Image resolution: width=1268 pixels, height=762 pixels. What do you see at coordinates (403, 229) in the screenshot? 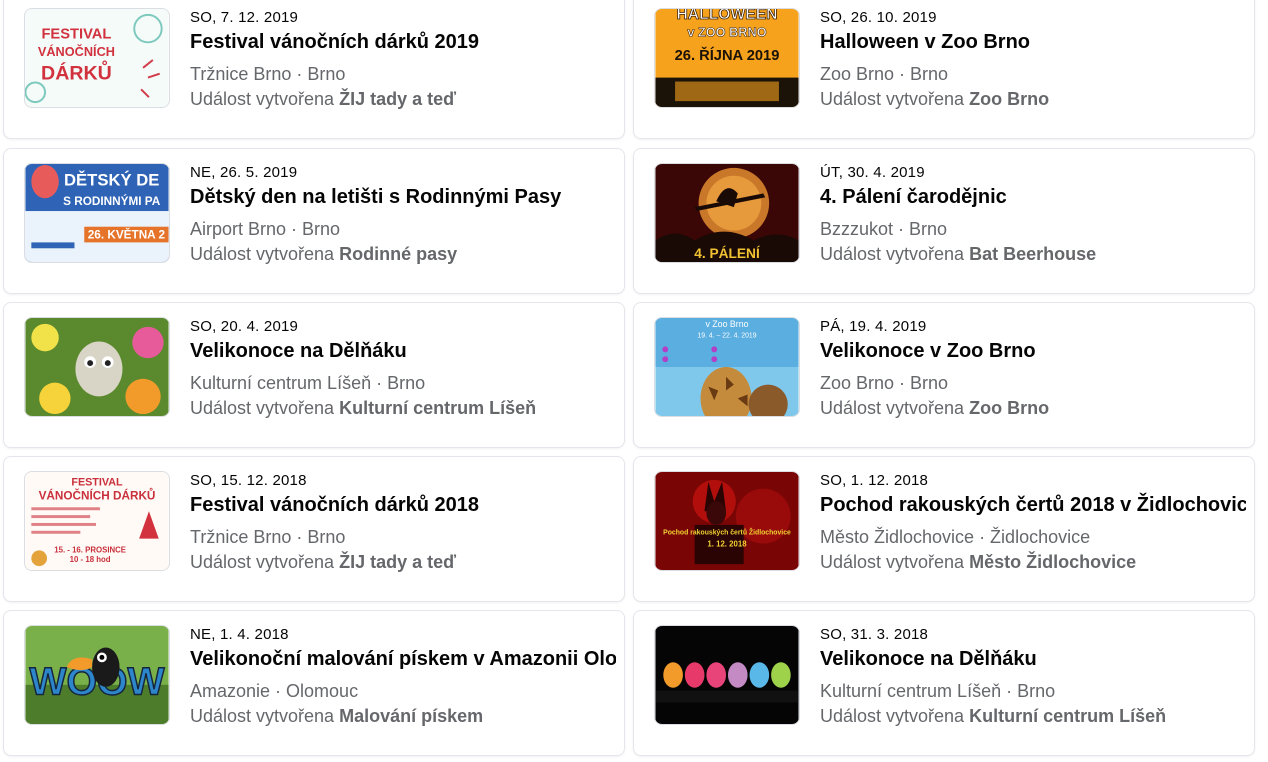
I see `event-place: Airport Brno · Brno` at bounding box center [403, 229].